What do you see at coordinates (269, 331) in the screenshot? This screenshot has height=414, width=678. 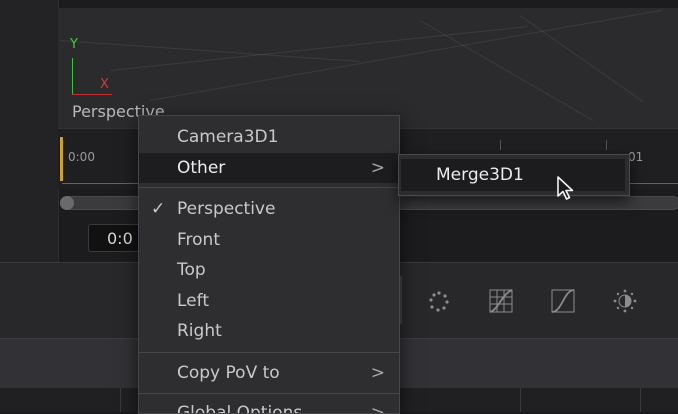 I see `menu-item-right: Right` at bounding box center [269, 331].